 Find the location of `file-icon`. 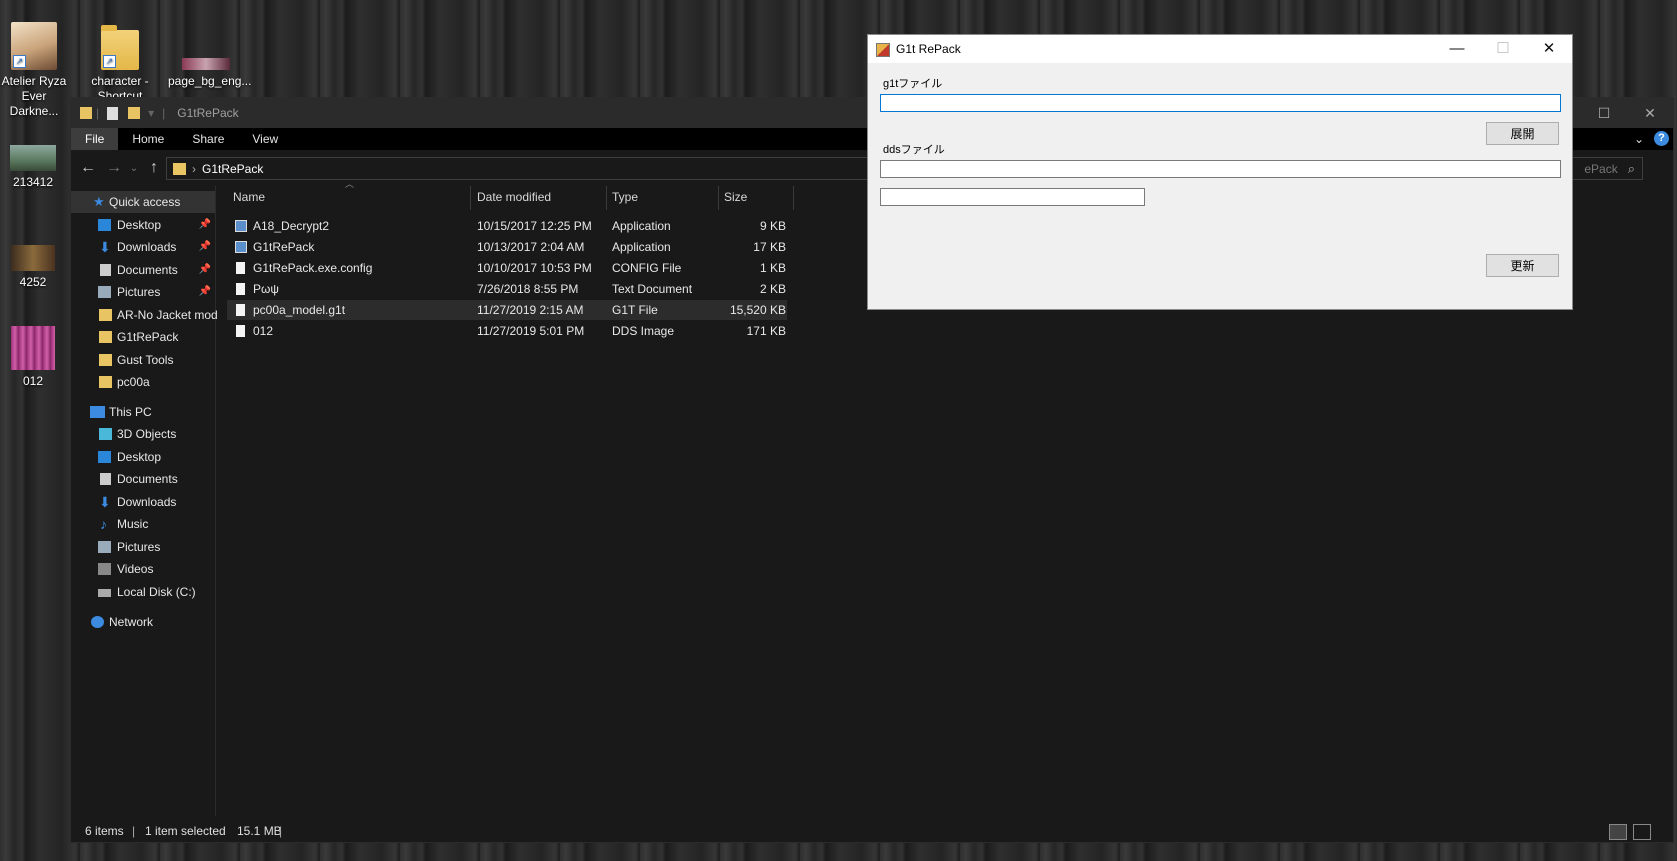

file-icon is located at coordinates (240, 268).